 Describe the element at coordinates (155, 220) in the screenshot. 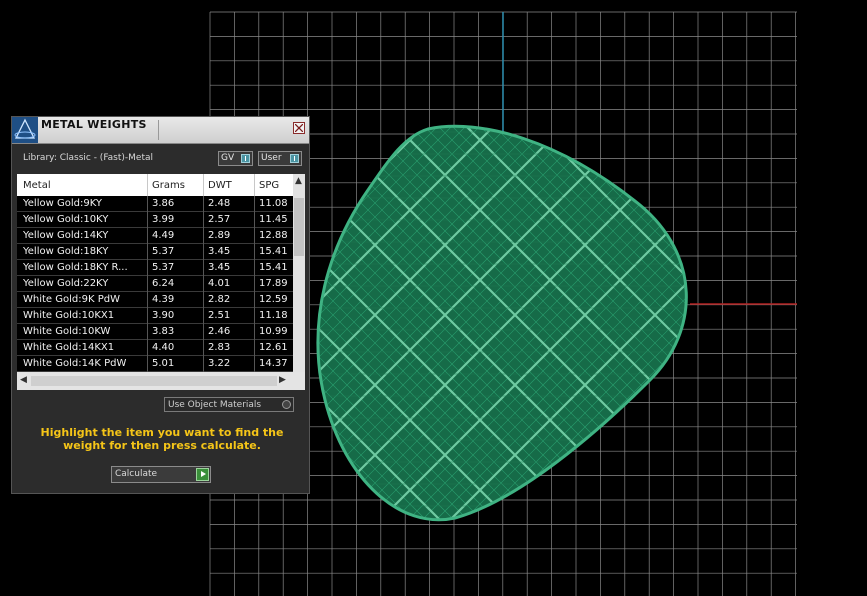

I see `table-row: Yellow Gold:10KY 3.99 2.57 11.45` at that location.